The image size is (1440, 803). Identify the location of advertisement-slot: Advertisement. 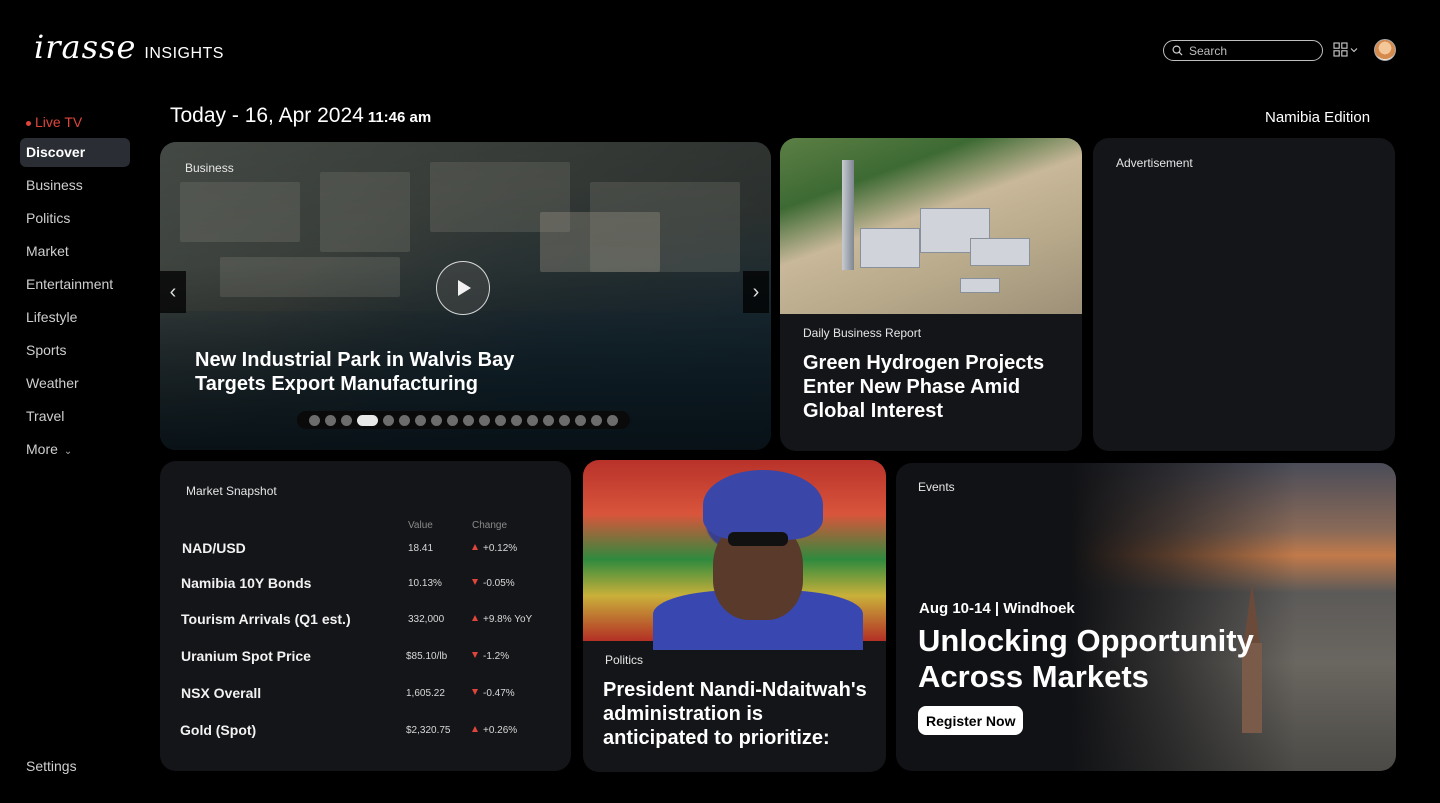
(1244, 294).